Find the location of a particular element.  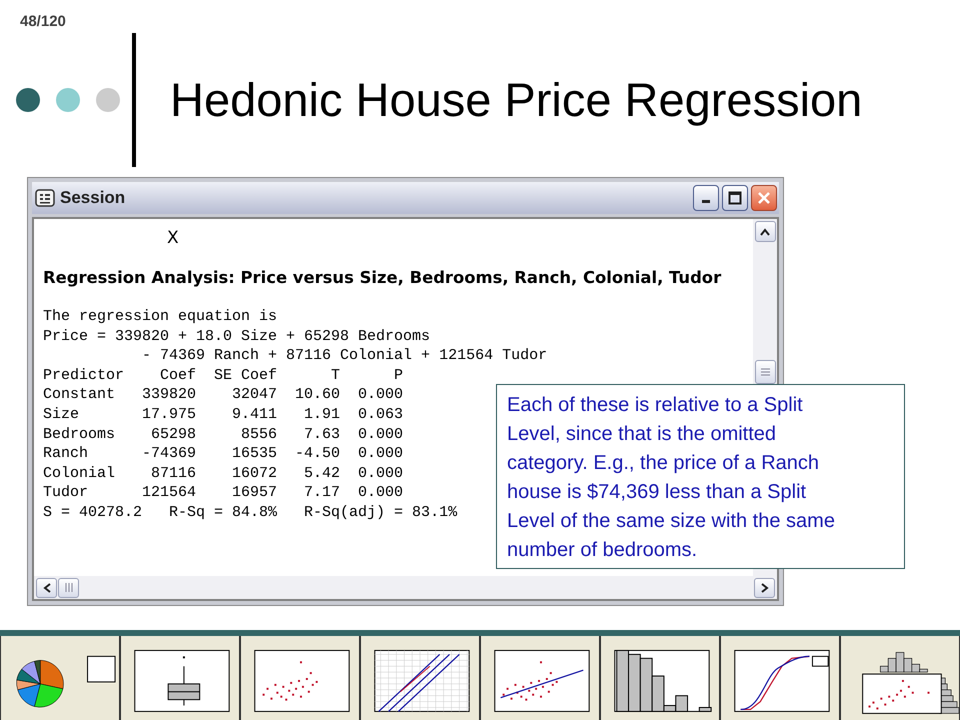

scroll-up-button is located at coordinates (765, 231).